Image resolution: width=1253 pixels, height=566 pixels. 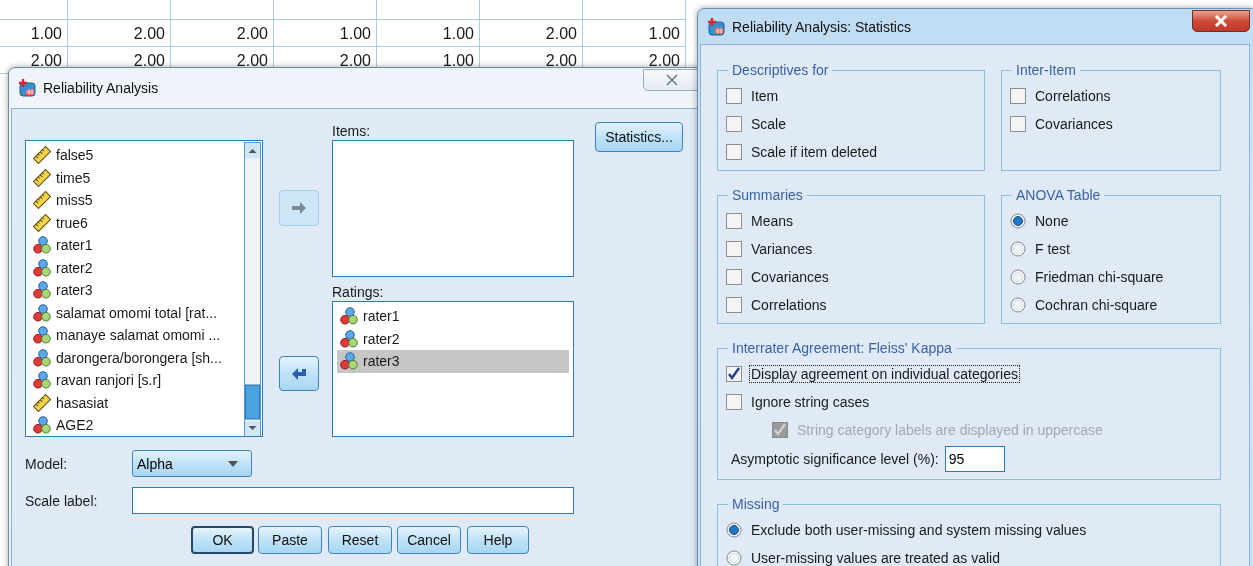 What do you see at coordinates (101, 88) in the screenshot?
I see `window-title: Reliability Analysis` at bounding box center [101, 88].